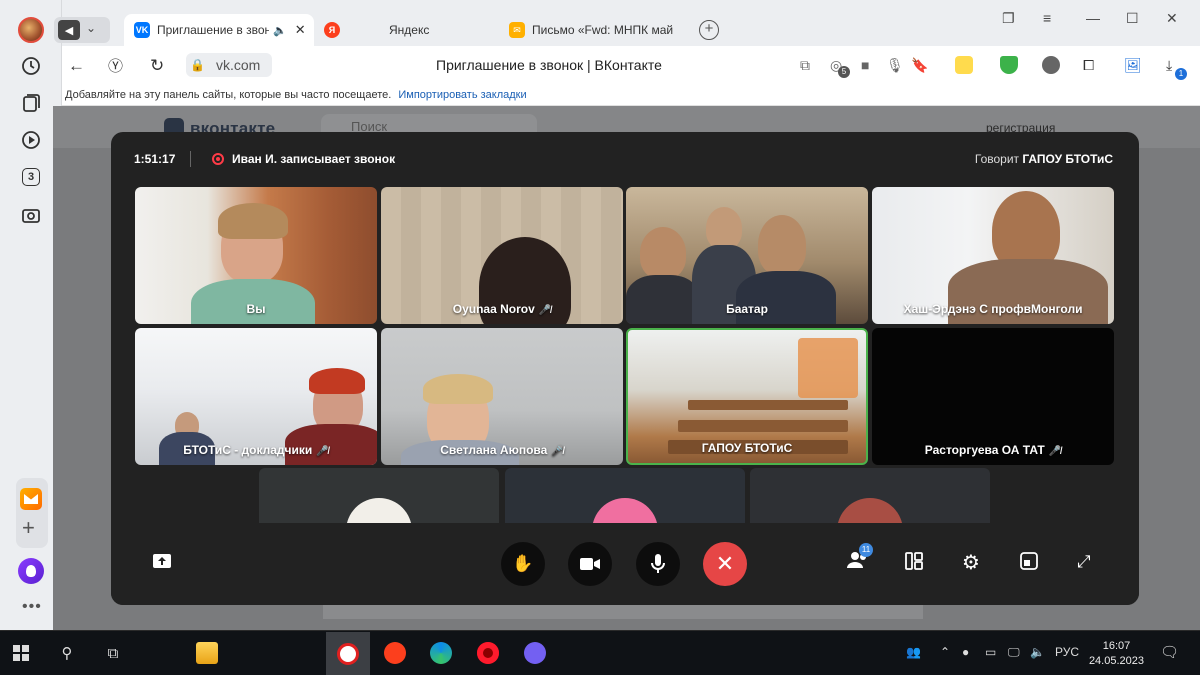  What do you see at coordinates (747, 396) in the screenshot?
I see `participant-tile-active-speaker: ГАПОУ БТОТиС` at bounding box center [747, 396].